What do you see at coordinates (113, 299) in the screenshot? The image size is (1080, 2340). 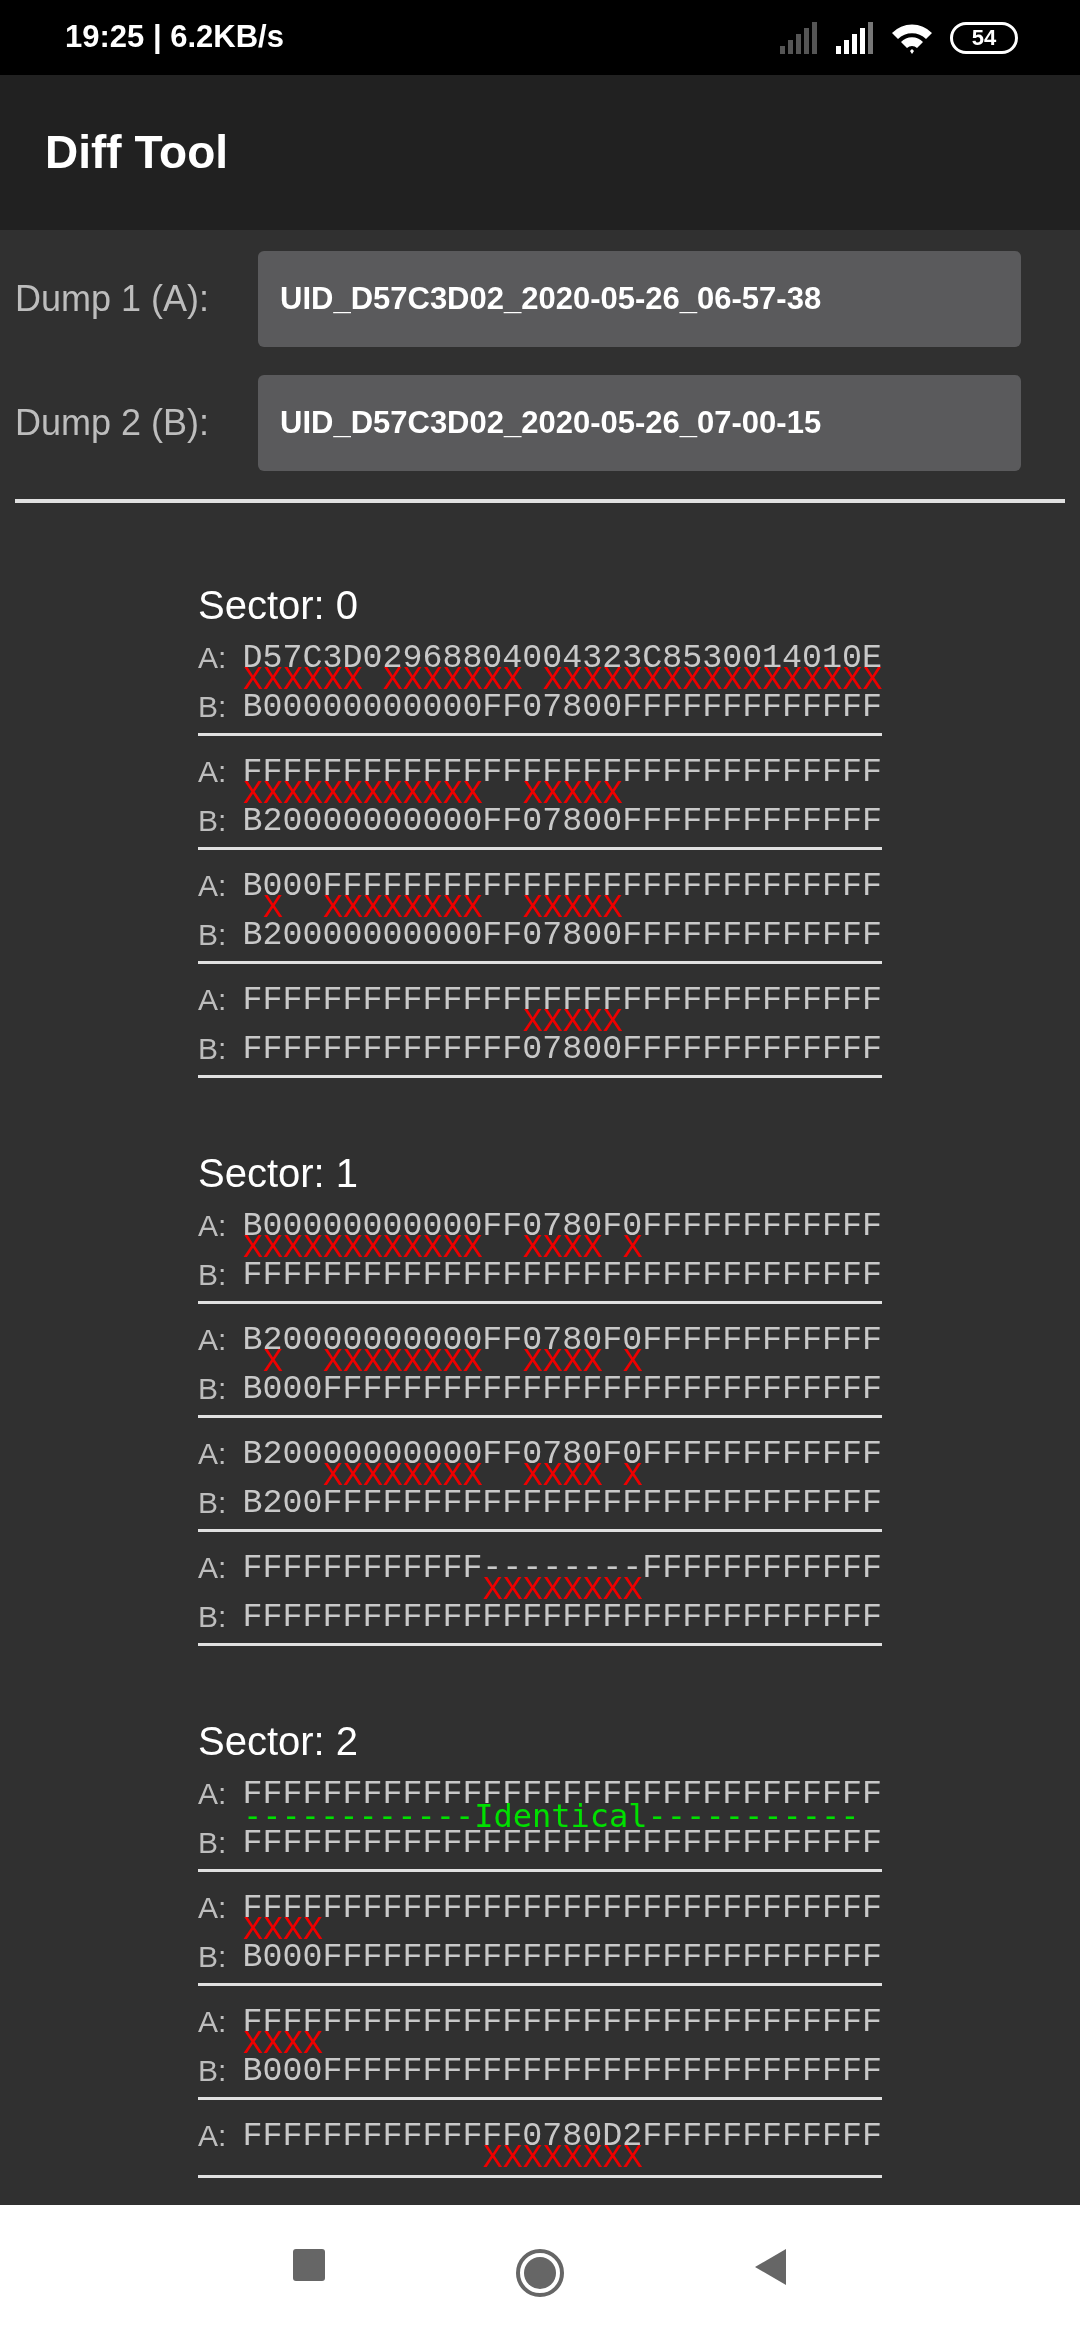 I see `dump-label: Dump 1 (A):` at bounding box center [113, 299].